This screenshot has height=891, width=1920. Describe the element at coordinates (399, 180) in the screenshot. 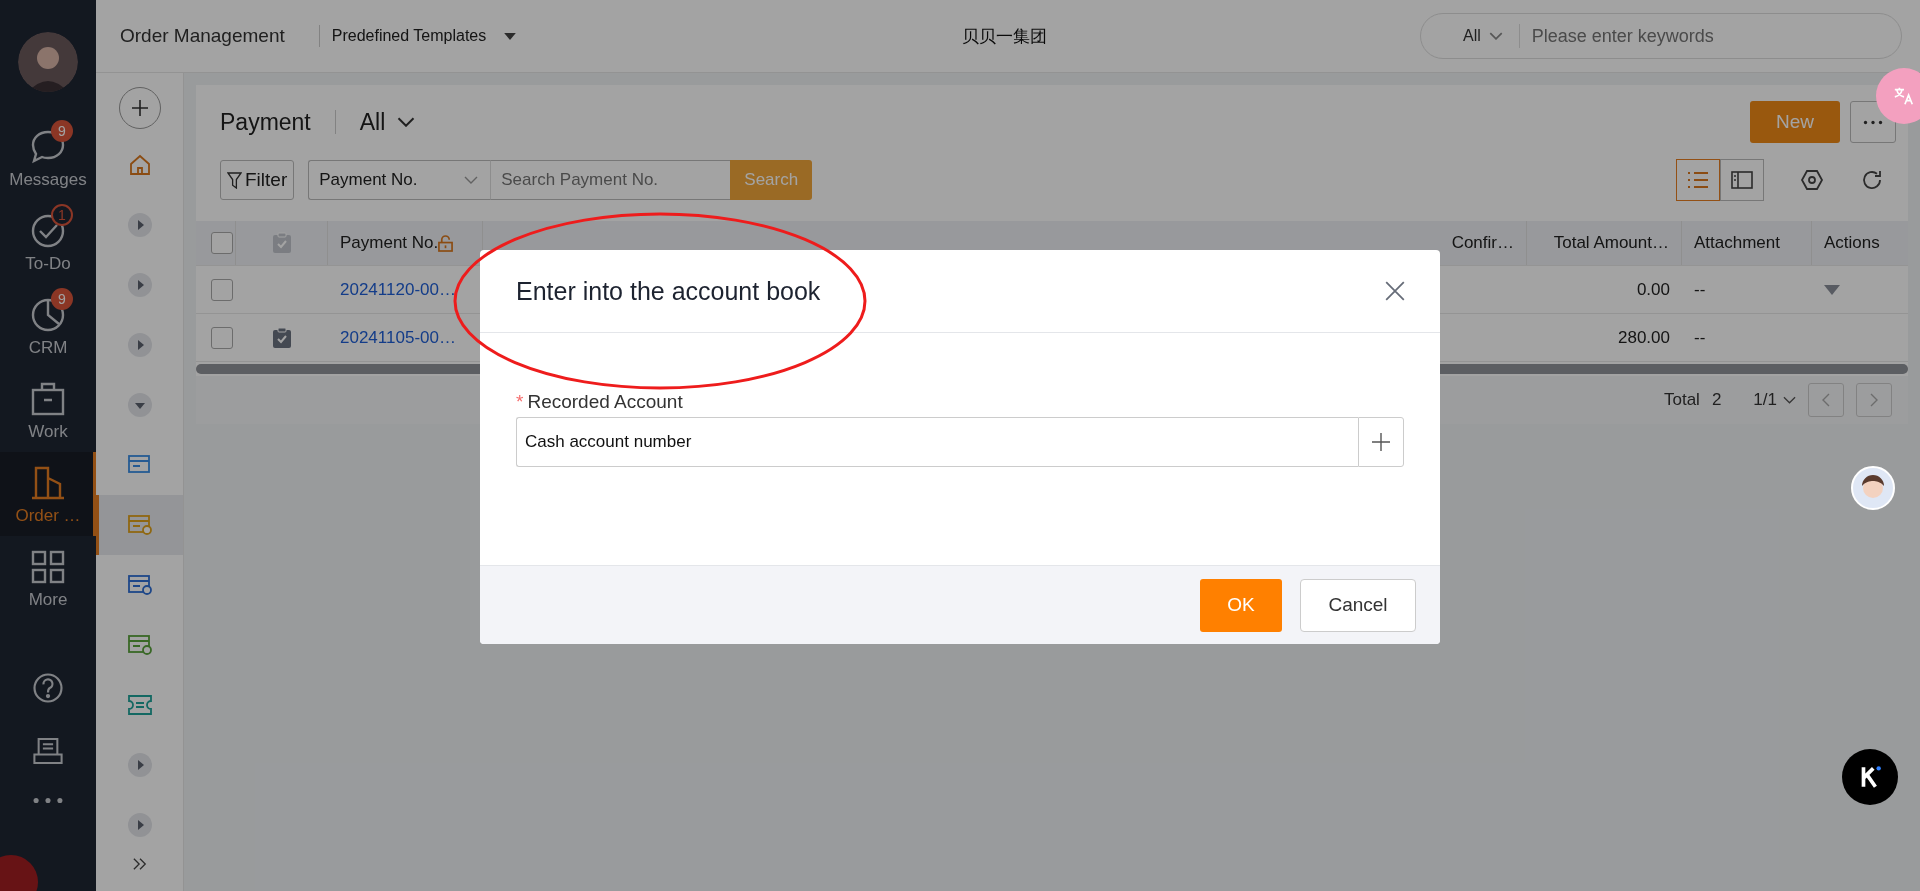

I see `field-dropdown: Payment No.` at that location.